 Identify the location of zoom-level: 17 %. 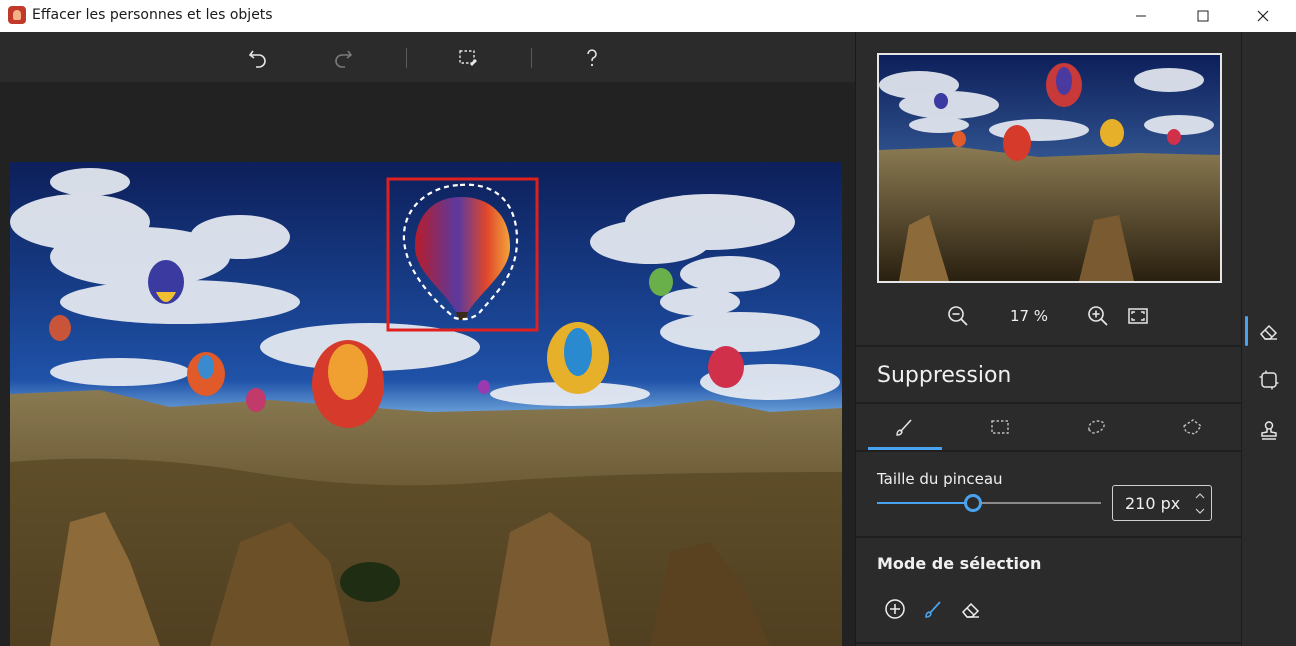
(1029, 316).